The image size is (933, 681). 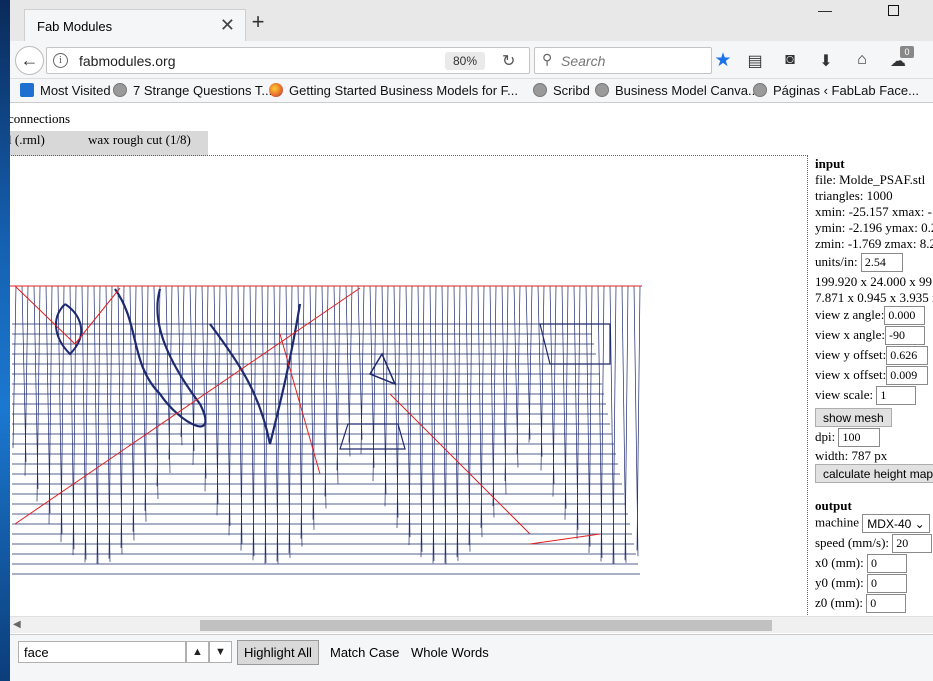 What do you see at coordinates (278, 652) in the screenshot?
I see `highlight-all-button: Highlight All` at bounding box center [278, 652].